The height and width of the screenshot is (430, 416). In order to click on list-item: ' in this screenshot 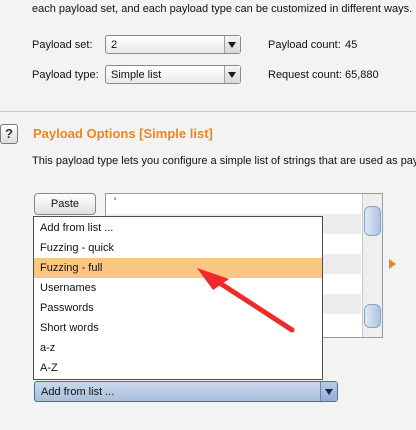, I will do `click(115, 202)`.